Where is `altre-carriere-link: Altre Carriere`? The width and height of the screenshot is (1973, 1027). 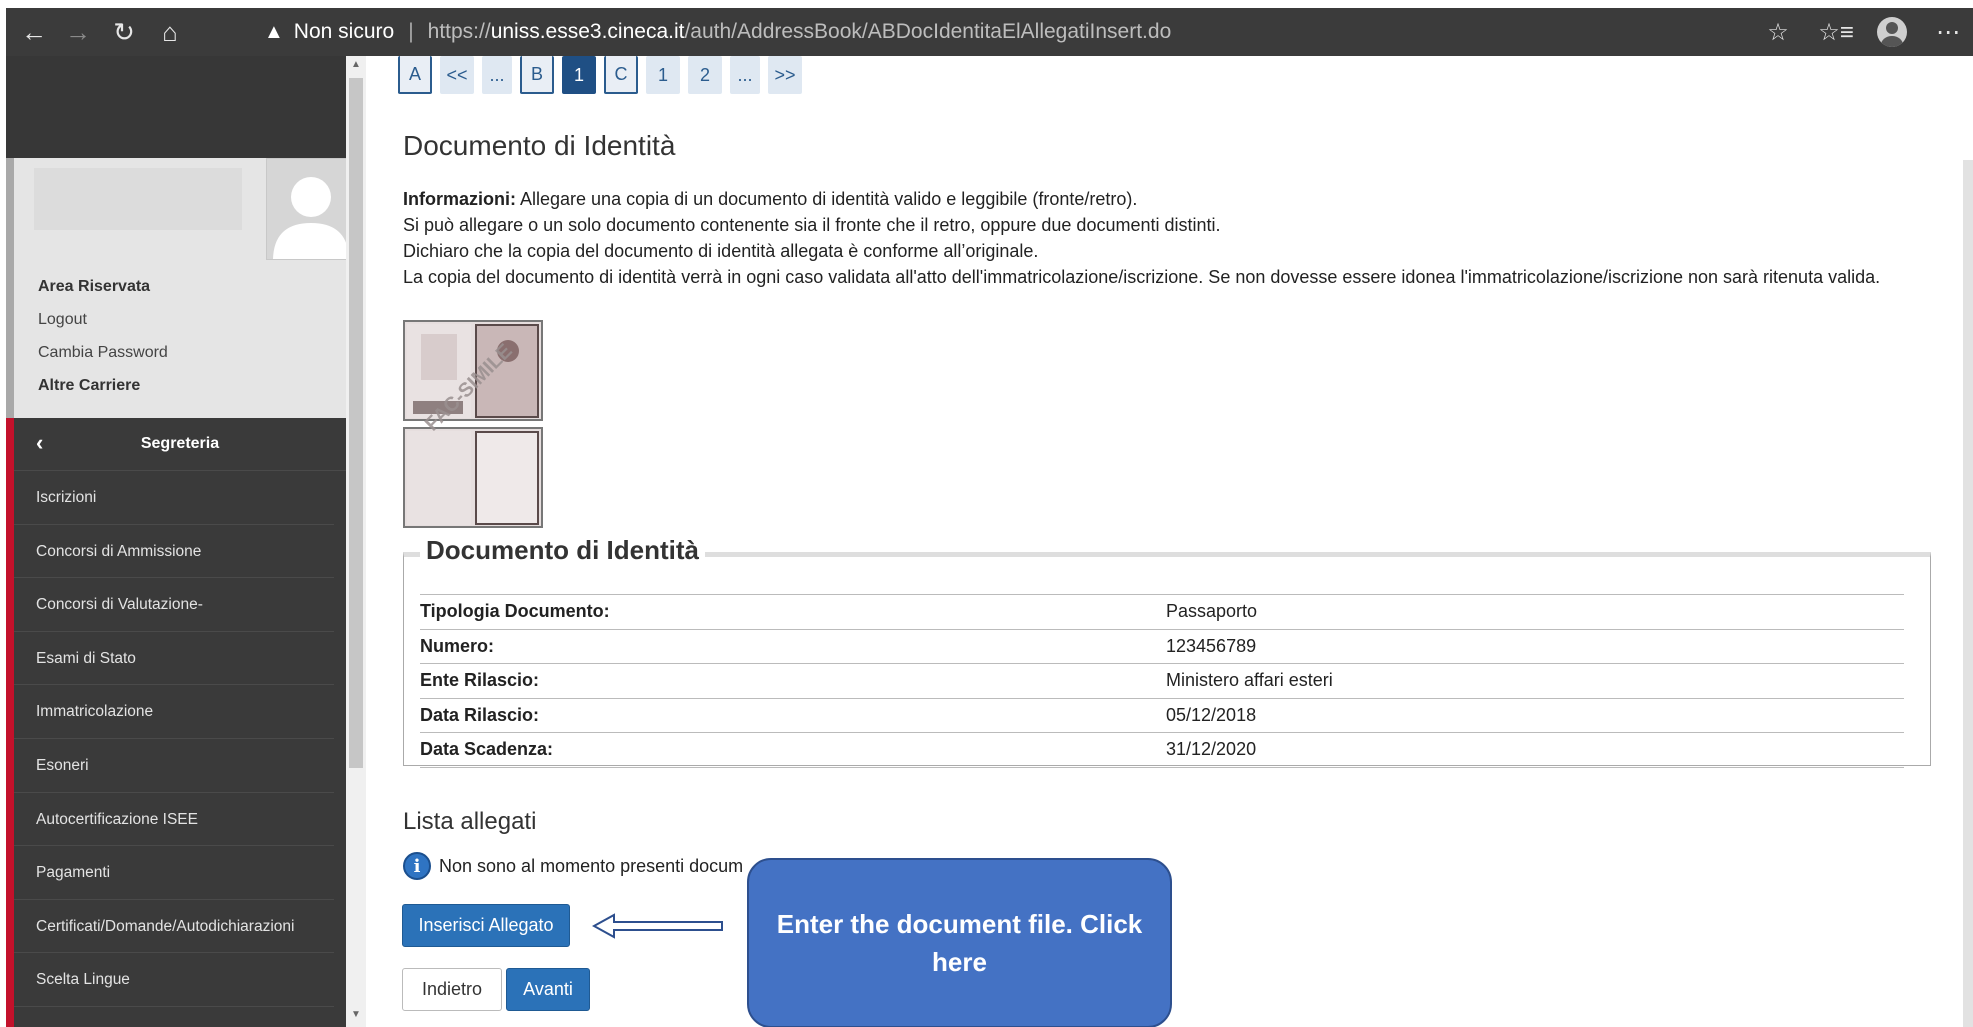
altre-carriere-link: Altre Carriere is located at coordinates (103, 385).